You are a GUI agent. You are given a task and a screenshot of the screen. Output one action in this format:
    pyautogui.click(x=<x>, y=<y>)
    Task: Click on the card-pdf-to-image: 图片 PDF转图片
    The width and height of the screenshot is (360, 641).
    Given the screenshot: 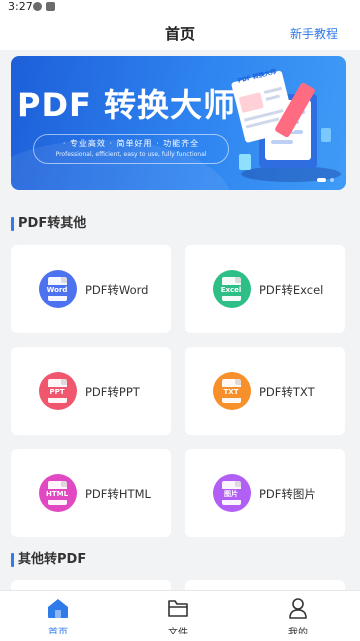 What is the action you would take?
    pyautogui.click(x=265, y=493)
    